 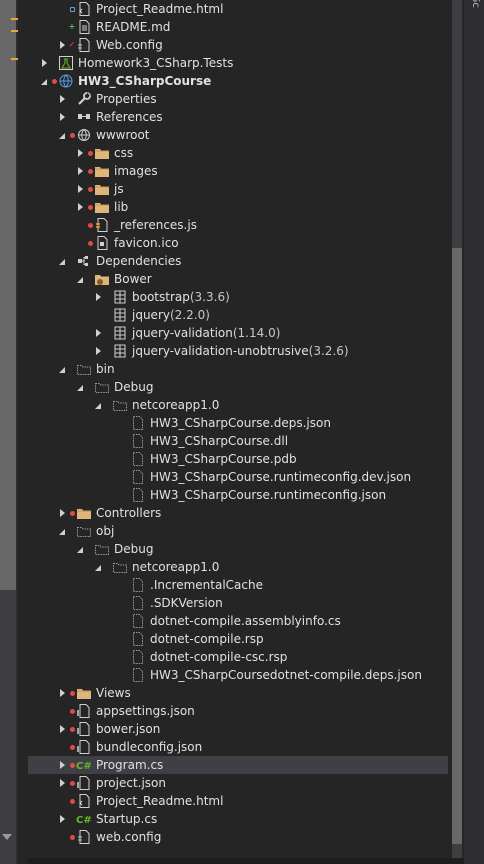 What do you see at coordinates (176, 567) in the screenshot?
I see `tree-item-label: netcoreapp1.0` at bounding box center [176, 567].